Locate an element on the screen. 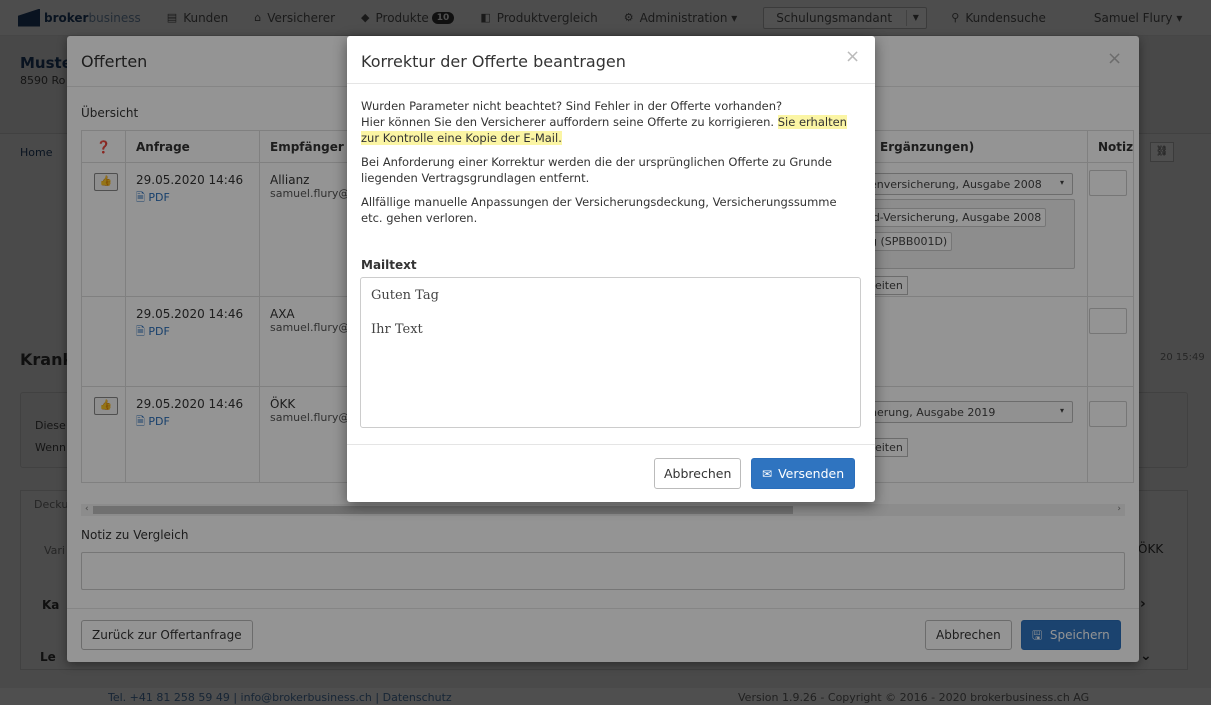 The width and height of the screenshot is (1211, 705). divider is located at coordinates (611, 444).